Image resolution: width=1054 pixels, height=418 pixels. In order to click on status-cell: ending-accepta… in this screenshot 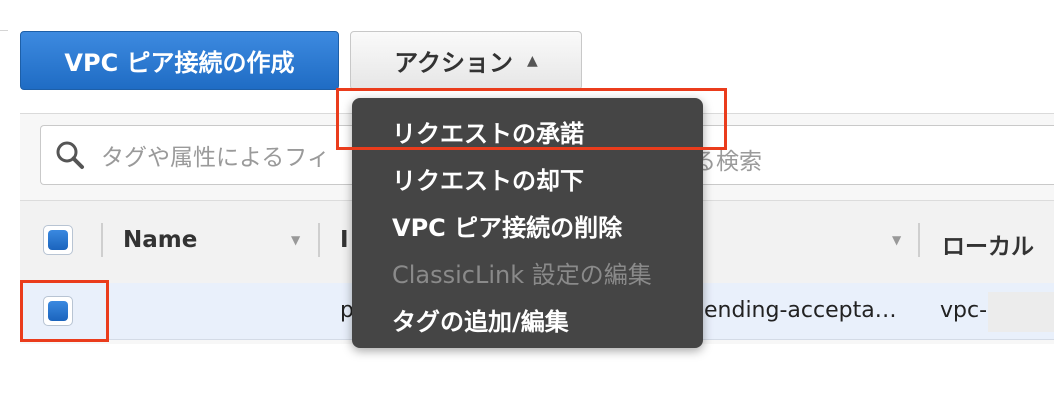, I will do `click(800, 310)`.